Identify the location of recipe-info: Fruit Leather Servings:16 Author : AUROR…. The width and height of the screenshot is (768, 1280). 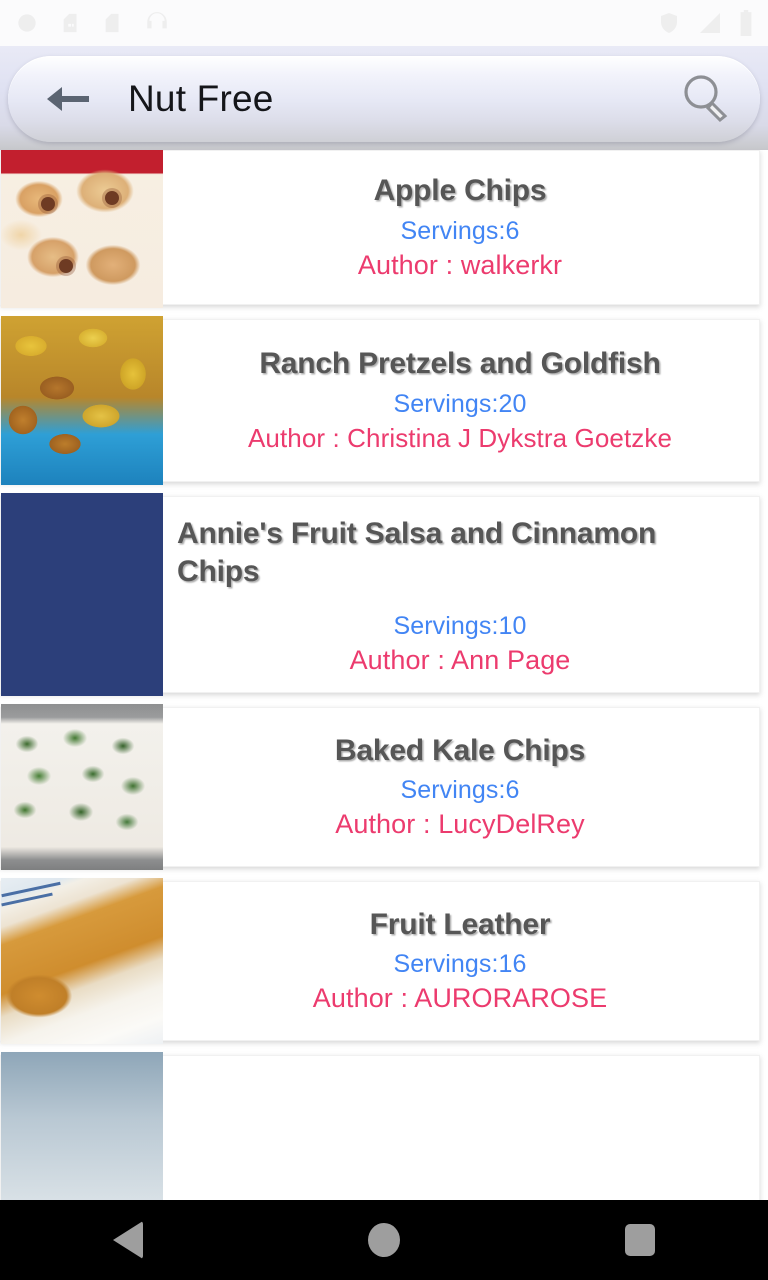
(461, 961).